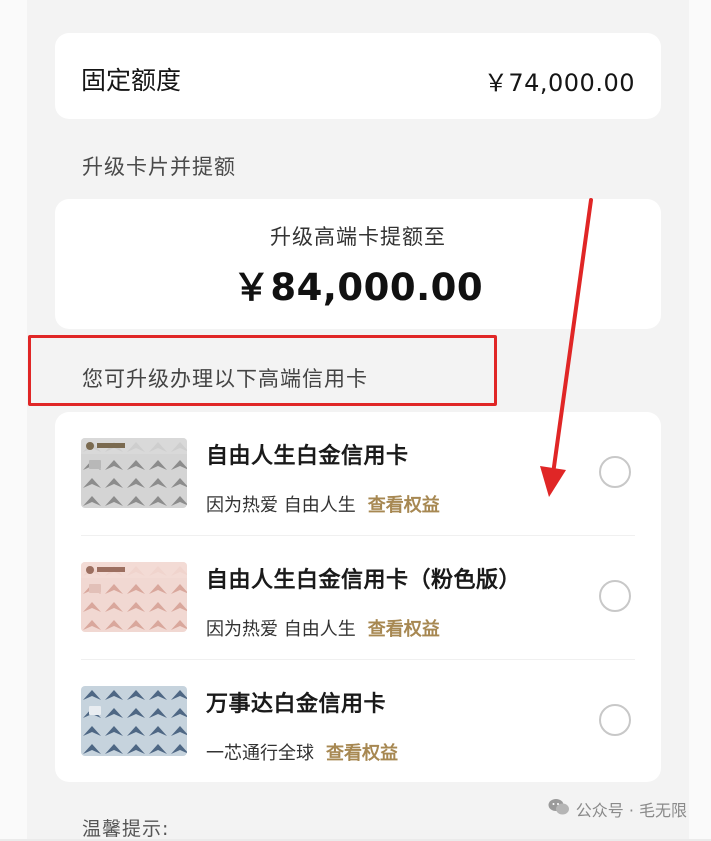 The height and width of the screenshot is (841, 711). What do you see at coordinates (307, 456) in the screenshot?
I see `card-name: 自由人生白金信用卡` at bounding box center [307, 456].